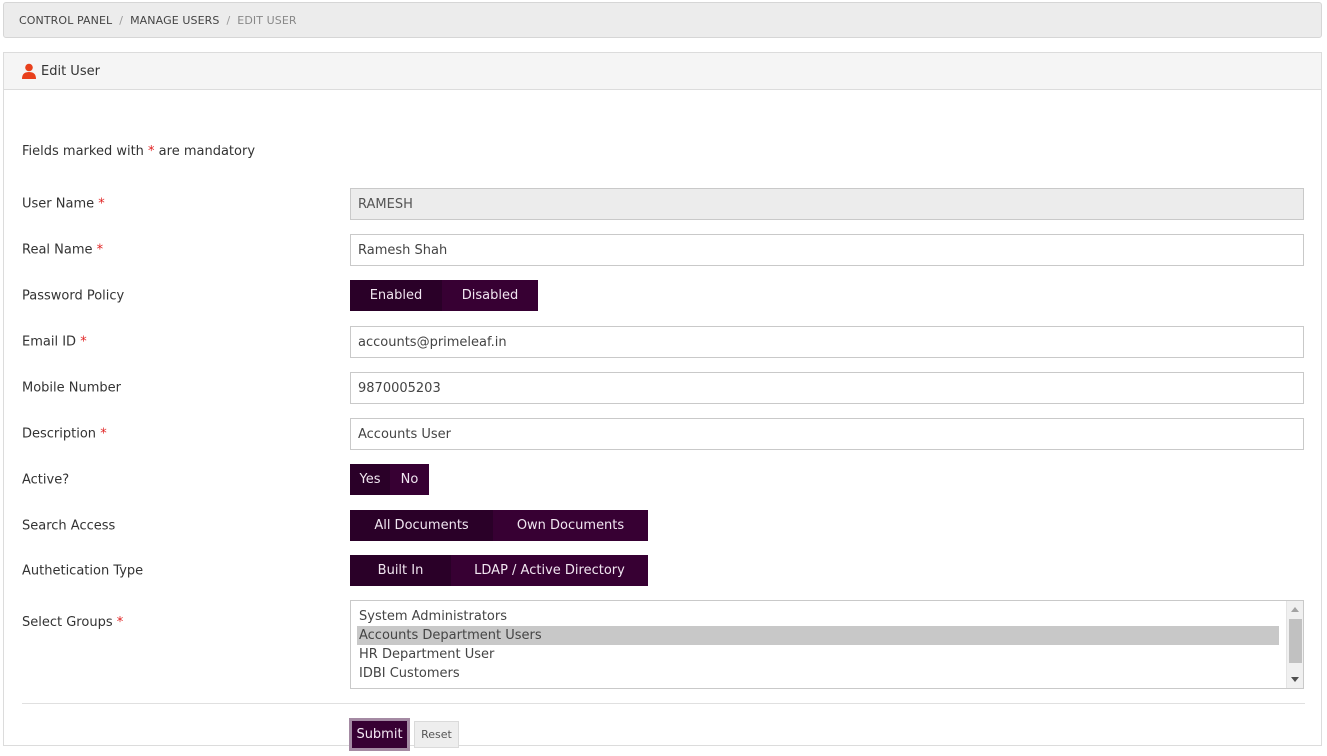 The width and height of the screenshot is (1327, 756). Describe the element at coordinates (662, 71) in the screenshot. I see `panel-heading: Edit User` at that location.